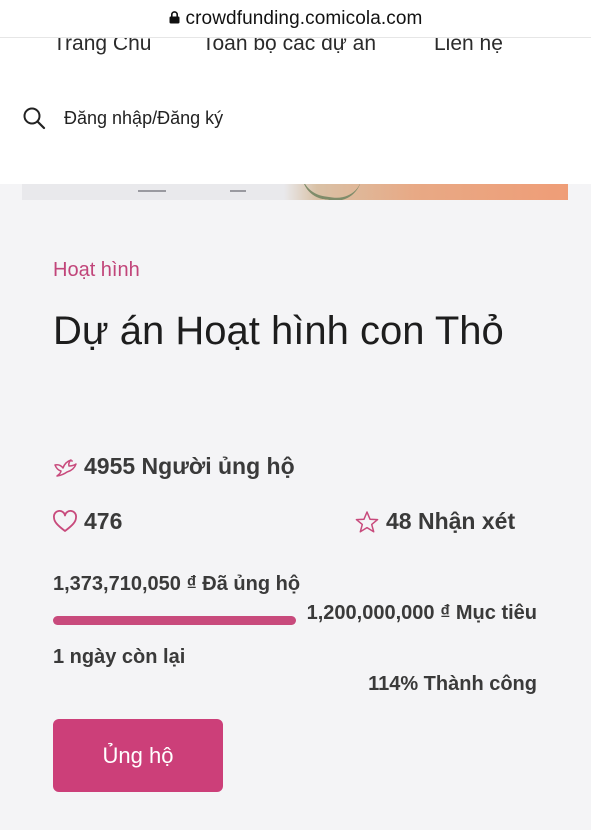 This screenshot has height=830, width=591. Describe the element at coordinates (289, 47) in the screenshot. I see `nav-link-all-projects: Toàn bộ các dự án` at that location.